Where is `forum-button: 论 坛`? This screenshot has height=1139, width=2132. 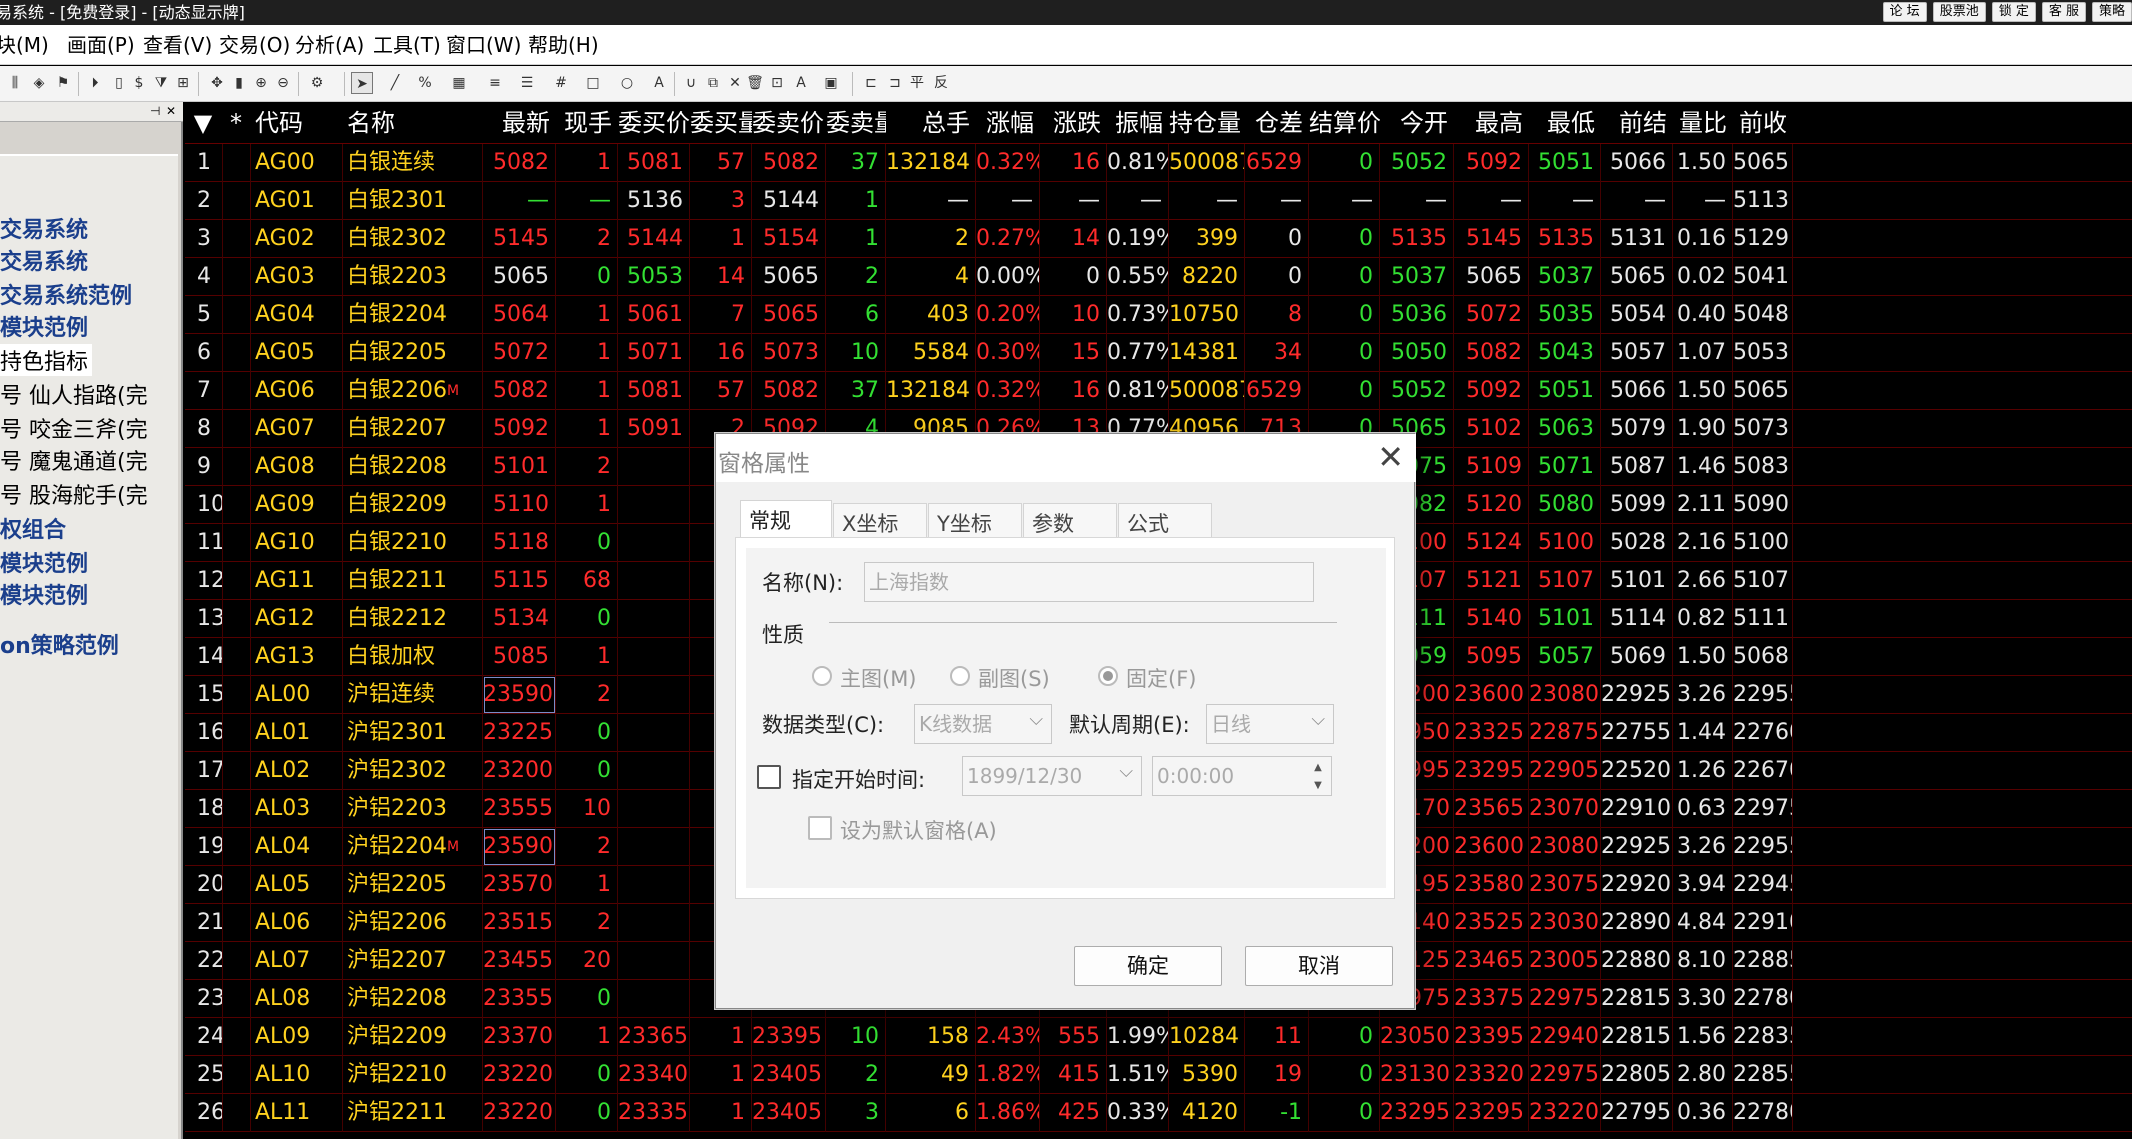
forum-button: 论 坛 is located at coordinates (1904, 12).